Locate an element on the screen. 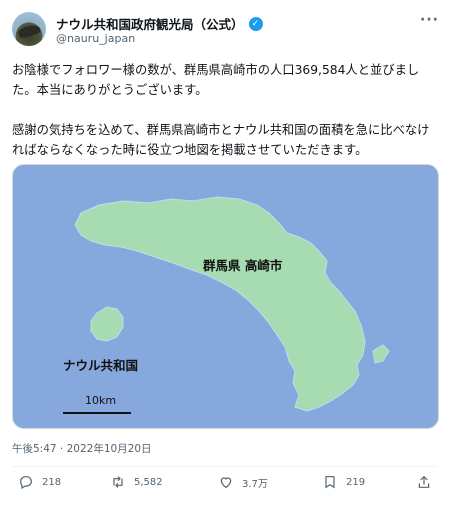 This screenshot has width=449, height=506. more-icon: ··· is located at coordinates (429, 20).